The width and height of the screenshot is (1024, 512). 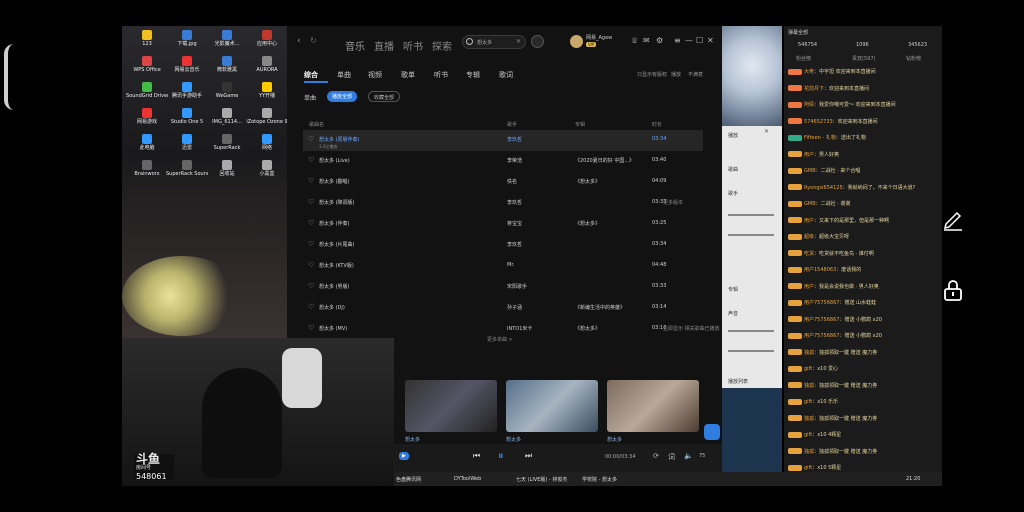 I want to click on filter-tab-songs: 单曲, so click(x=344, y=75).